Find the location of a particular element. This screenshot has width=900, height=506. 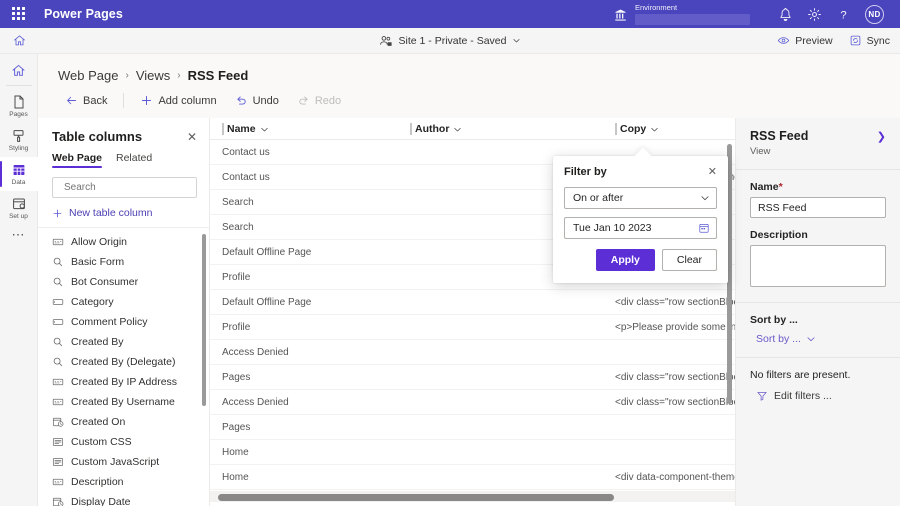

description-field-label: Description is located at coordinates (779, 235).